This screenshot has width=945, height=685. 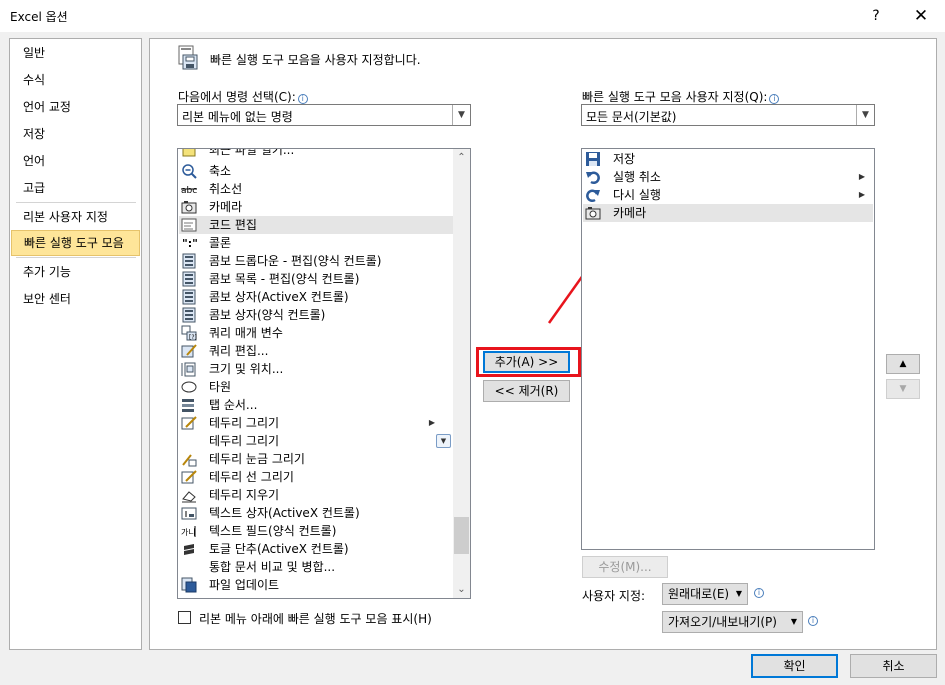 I want to click on ok-button: 확인, so click(x=794, y=666).